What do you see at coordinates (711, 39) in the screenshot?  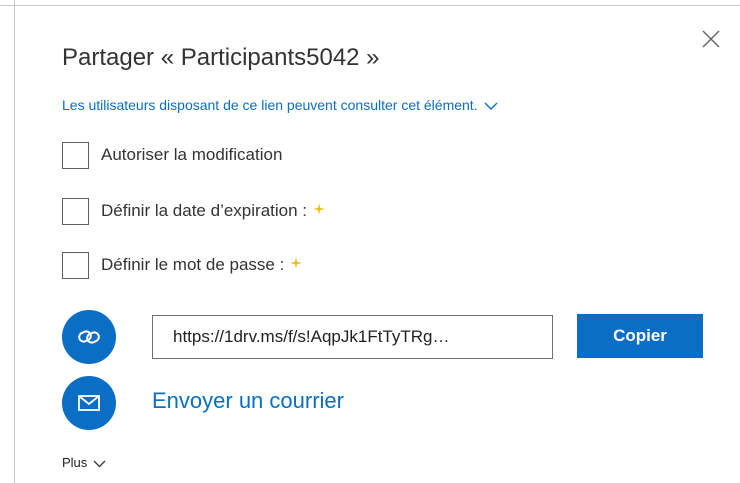 I see `close-icon` at bounding box center [711, 39].